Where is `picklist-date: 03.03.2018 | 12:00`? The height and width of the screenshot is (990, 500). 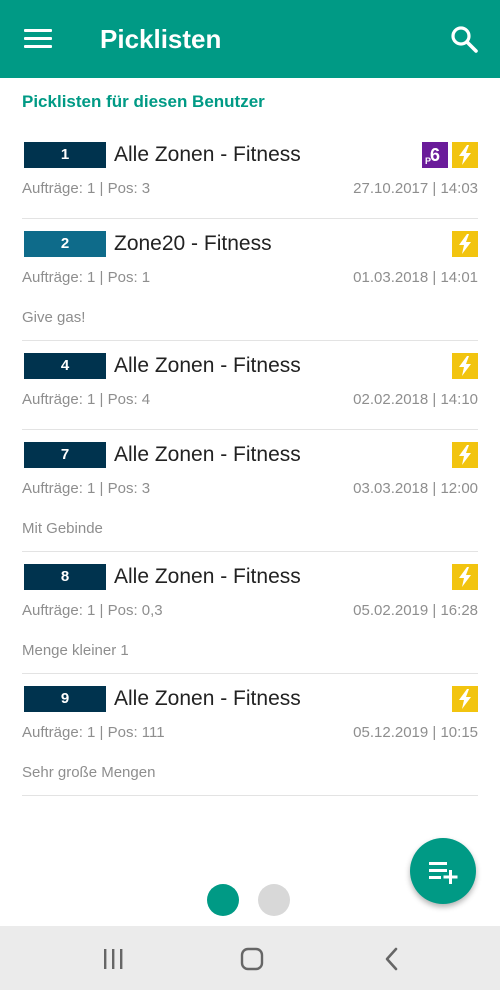
picklist-date: 03.03.2018 | 12:00 is located at coordinates (415, 488).